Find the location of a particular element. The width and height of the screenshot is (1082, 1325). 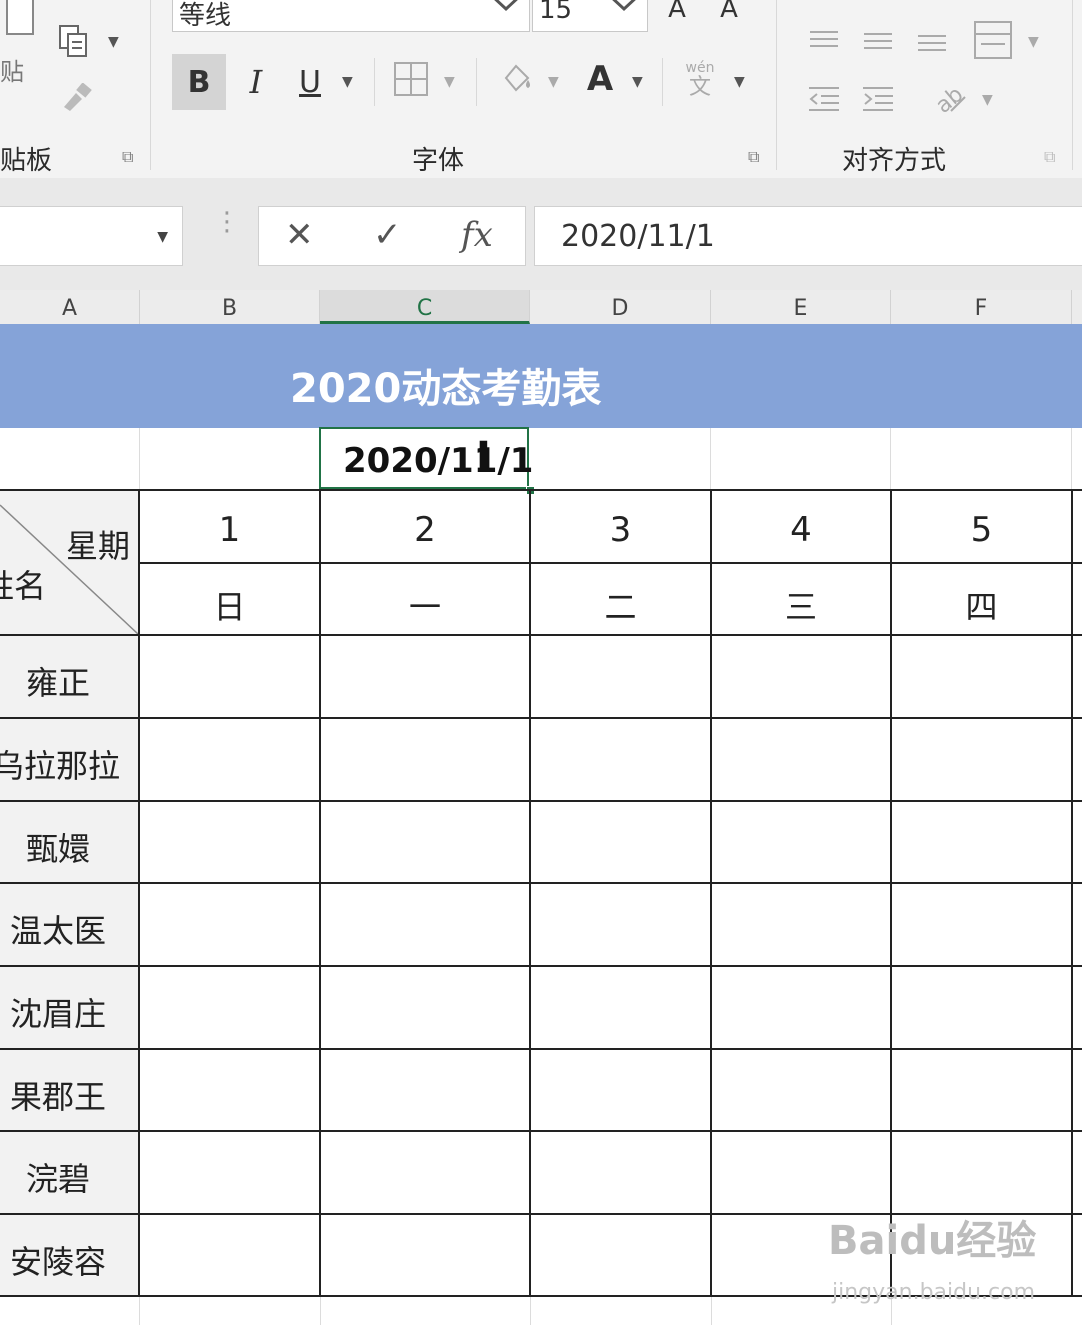

alignment-group-label: 对齐方式 is located at coordinates (894, 161).